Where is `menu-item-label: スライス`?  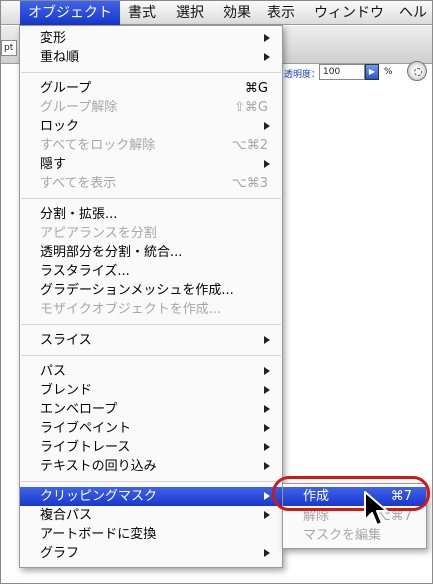
menu-item-label: スライス is located at coordinates (66, 340).